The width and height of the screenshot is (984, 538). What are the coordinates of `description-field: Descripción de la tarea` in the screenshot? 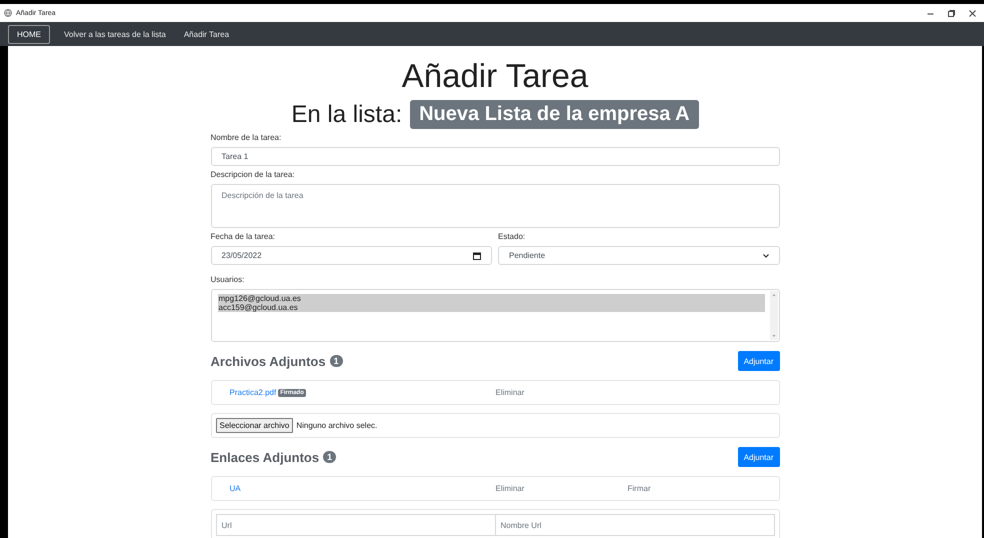 It's located at (495, 206).